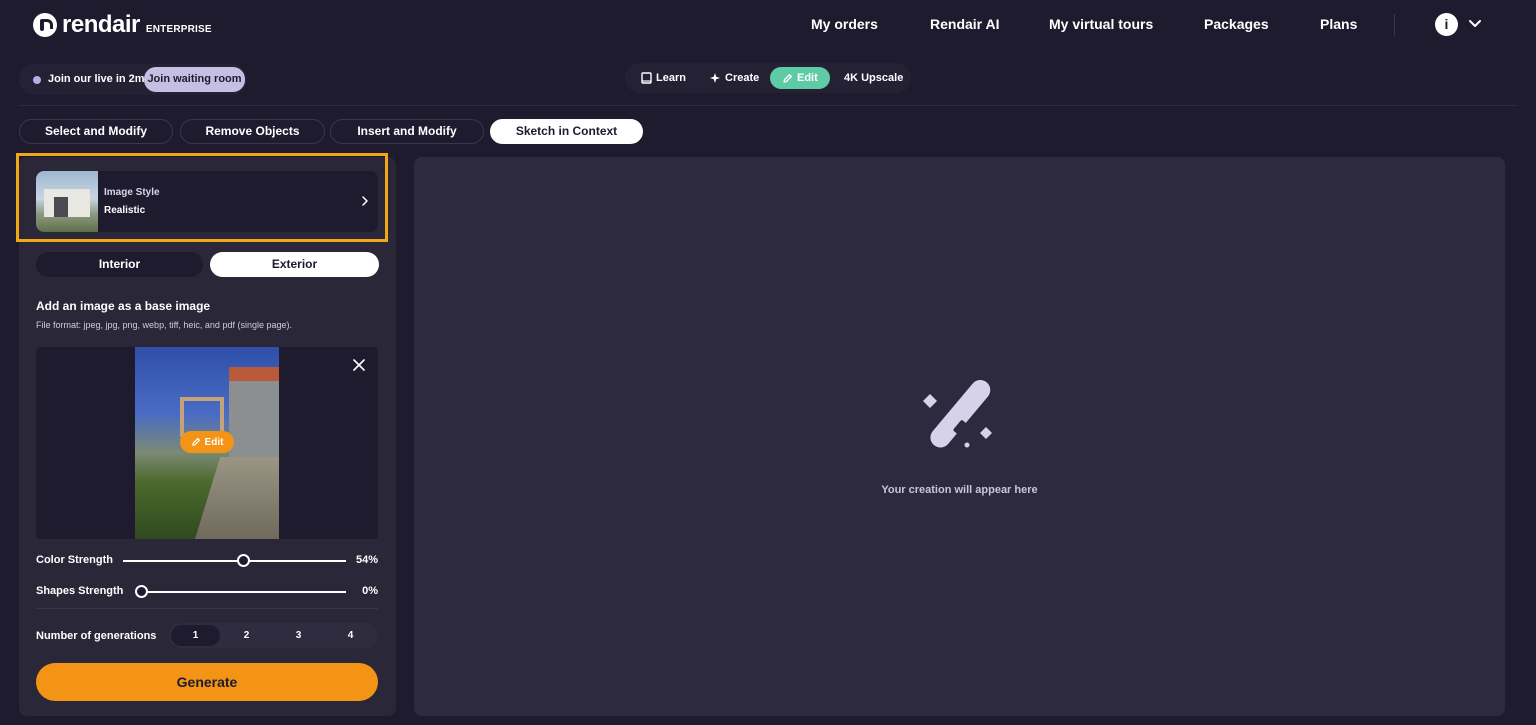  What do you see at coordinates (350, 635) in the screenshot?
I see `generations-option-4: 4` at bounding box center [350, 635].